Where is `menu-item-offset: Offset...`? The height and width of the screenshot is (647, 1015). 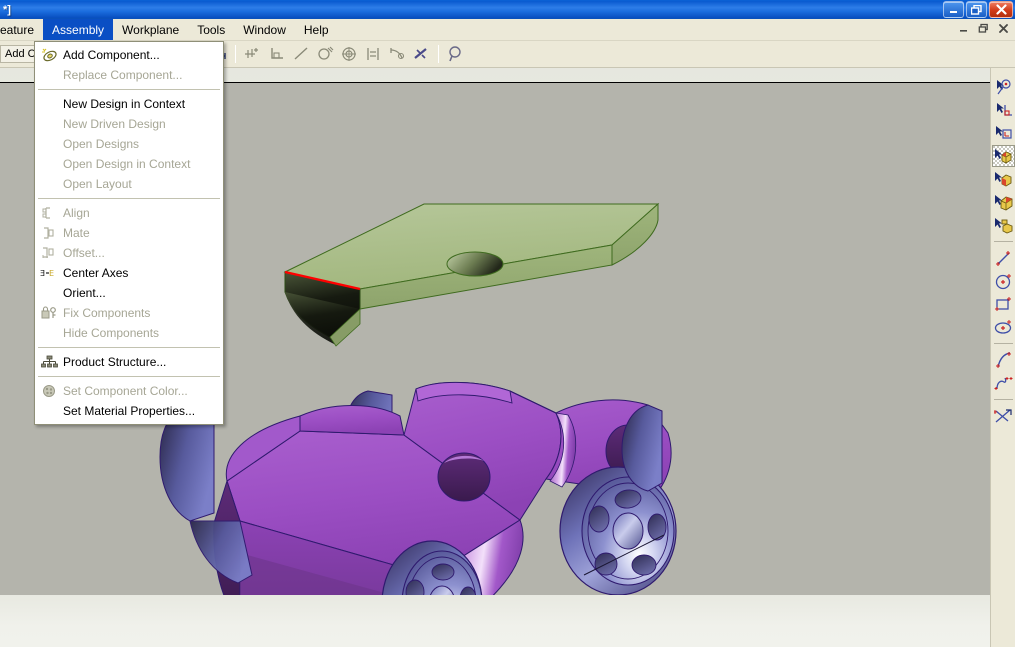 menu-item-offset: Offset... is located at coordinates (129, 253).